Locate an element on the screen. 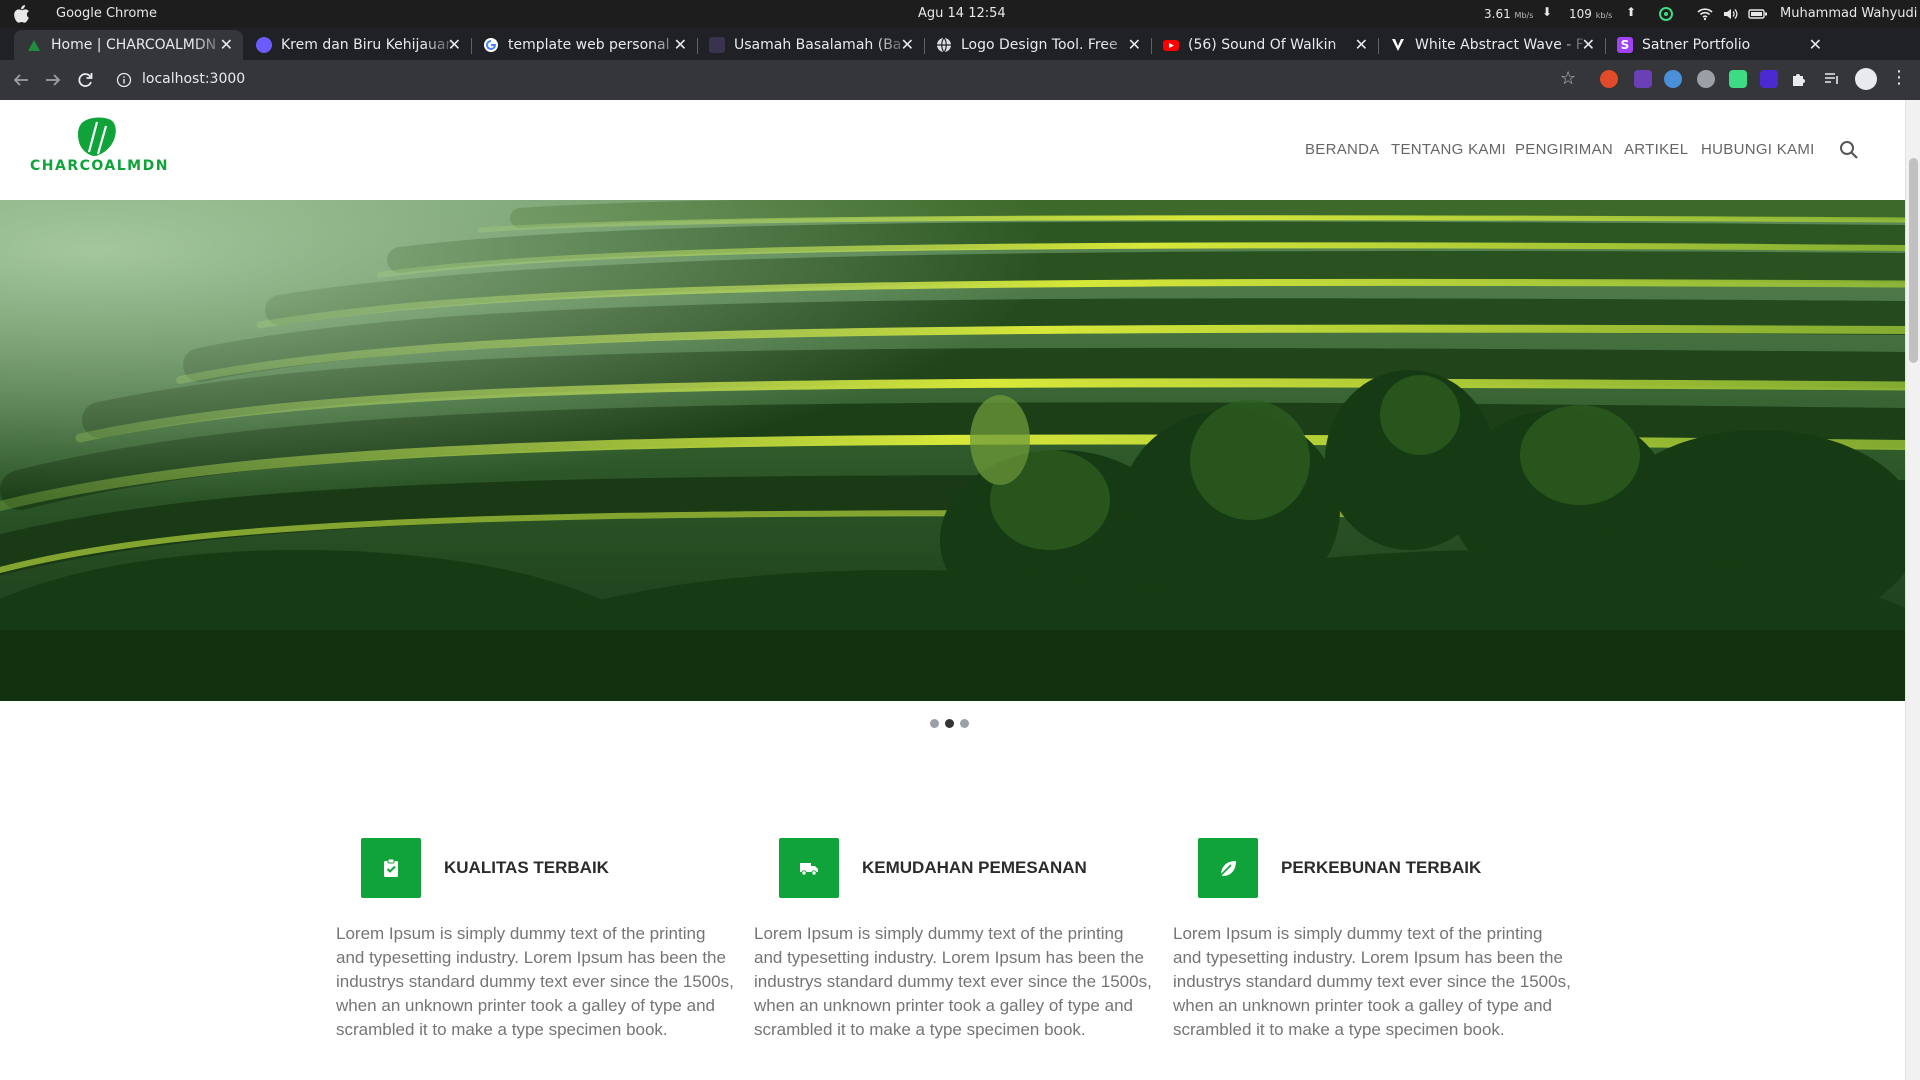 The width and height of the screenshot is (1920, 1080). forward-arrow-icon is located at coordinates (53, 80).